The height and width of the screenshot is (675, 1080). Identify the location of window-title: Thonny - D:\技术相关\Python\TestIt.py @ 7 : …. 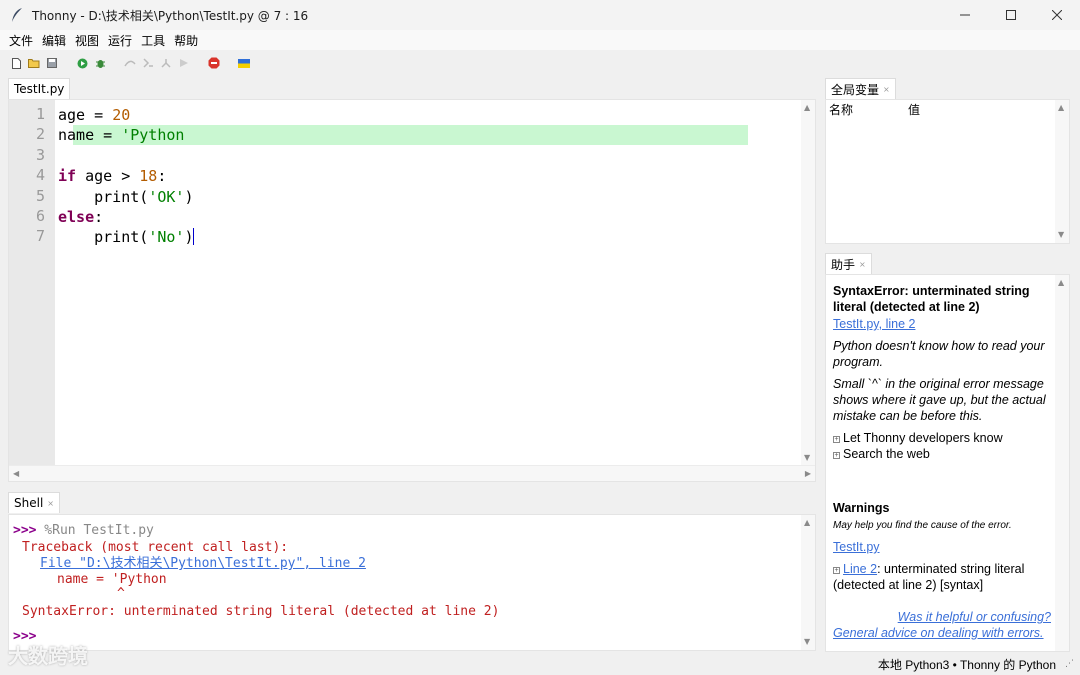
(170, 15).